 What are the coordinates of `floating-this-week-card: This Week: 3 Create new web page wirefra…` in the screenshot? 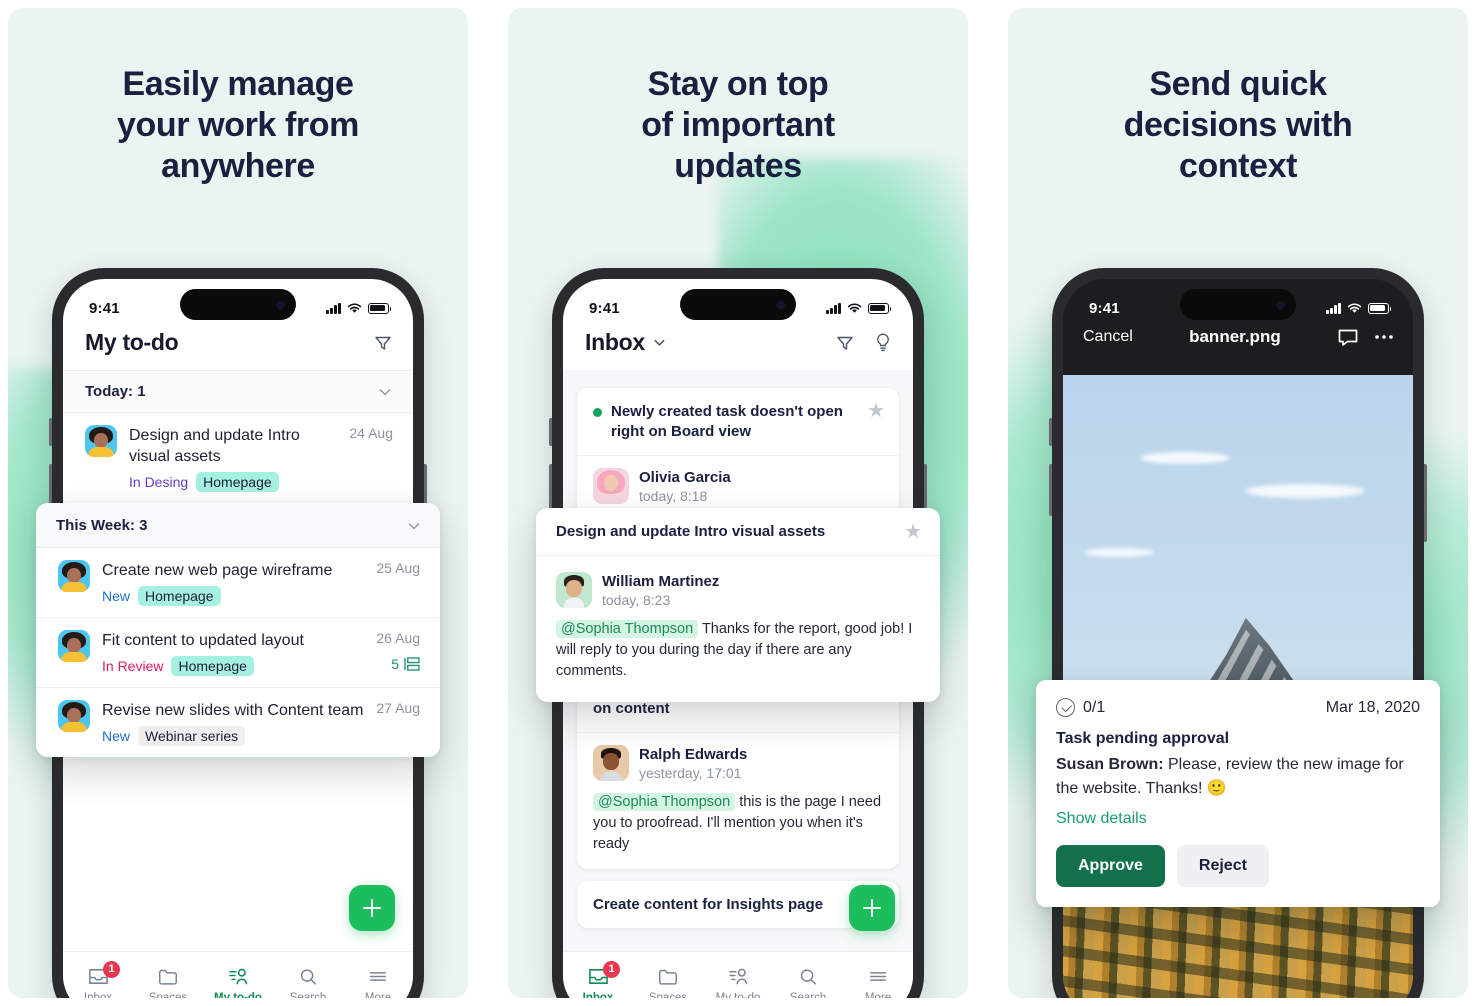 It's located at (238, 630).